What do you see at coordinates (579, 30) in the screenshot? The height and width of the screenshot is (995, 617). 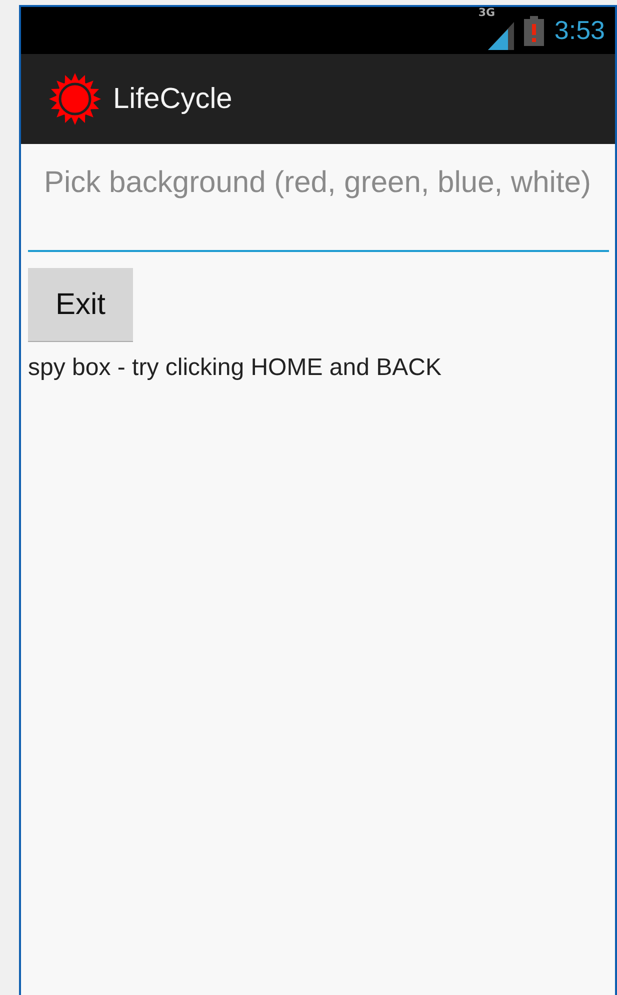 I see `clock-time: 3:53` at bounding box center [579, 30].